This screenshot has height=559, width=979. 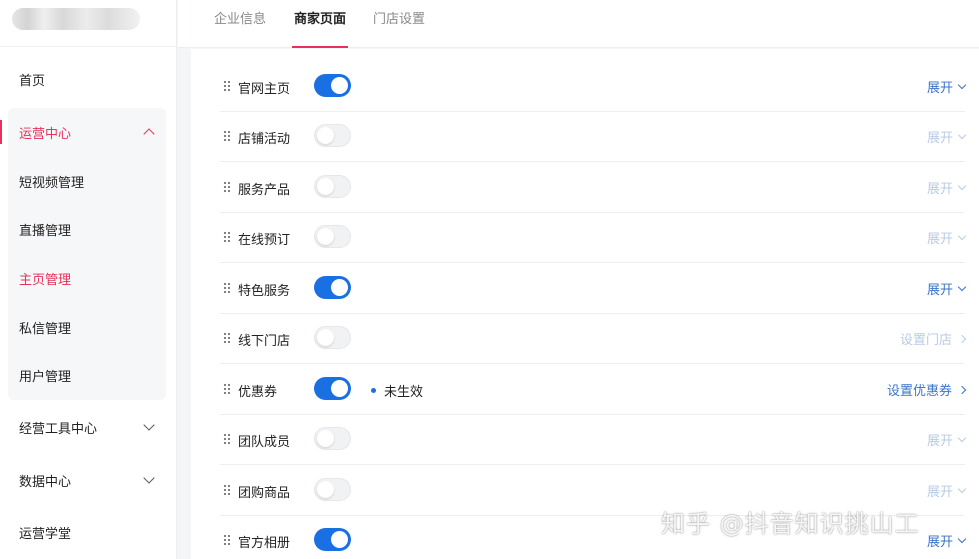 I want to click on status-badge: 未生效, so click(x=397, y=390).